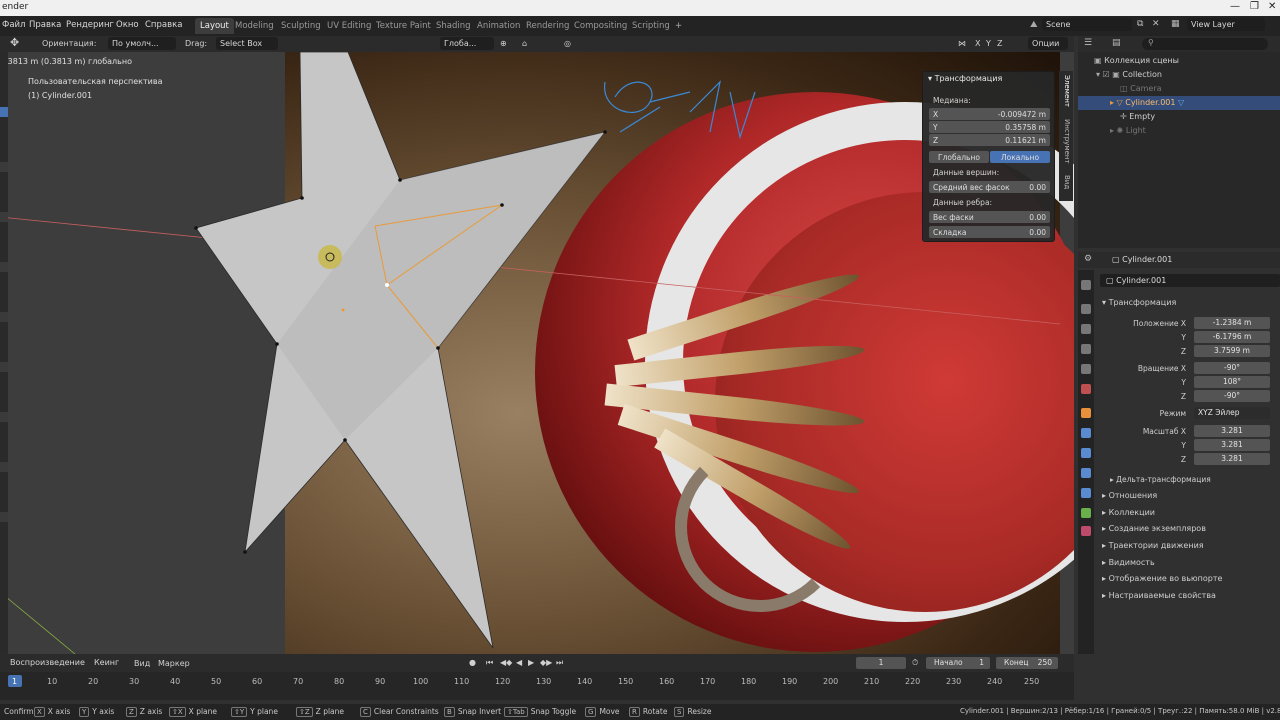 This screenshot has width=1280, height=720. I want to click on tool-loopcut, so click(4, 467).